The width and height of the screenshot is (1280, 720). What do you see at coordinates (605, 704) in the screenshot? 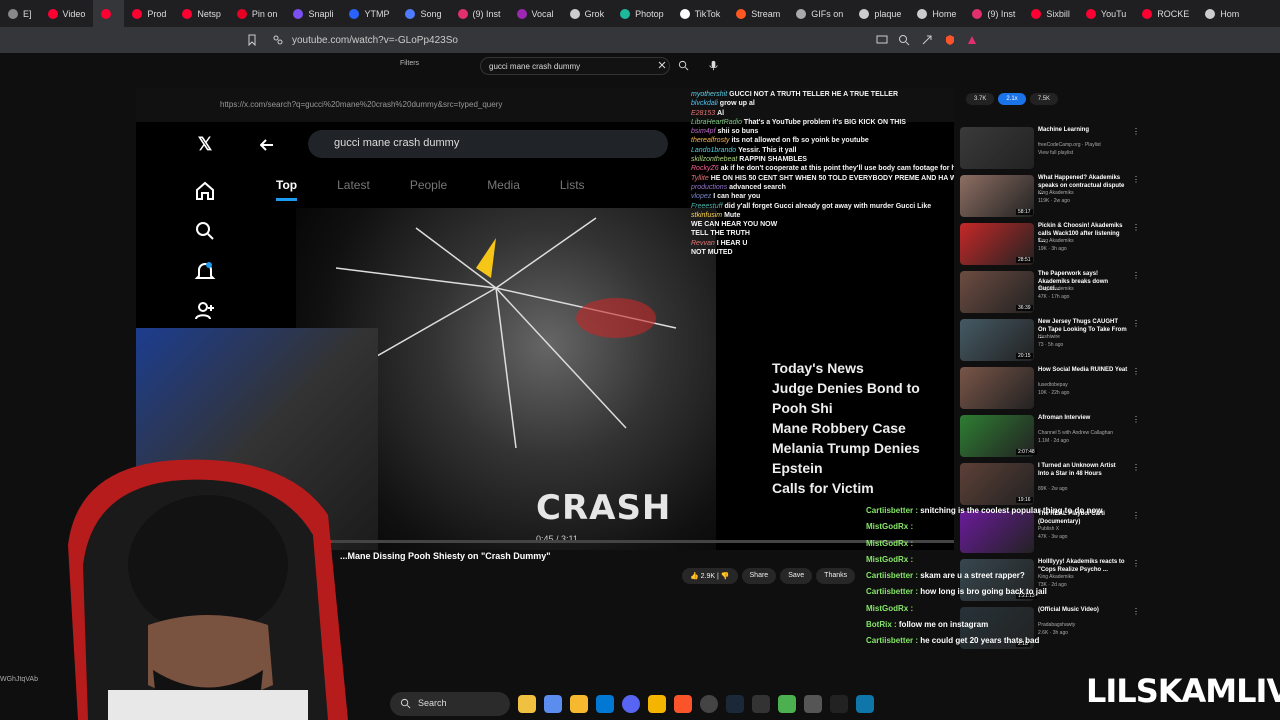
I see `store-icon` at bounding box center [605, 704].